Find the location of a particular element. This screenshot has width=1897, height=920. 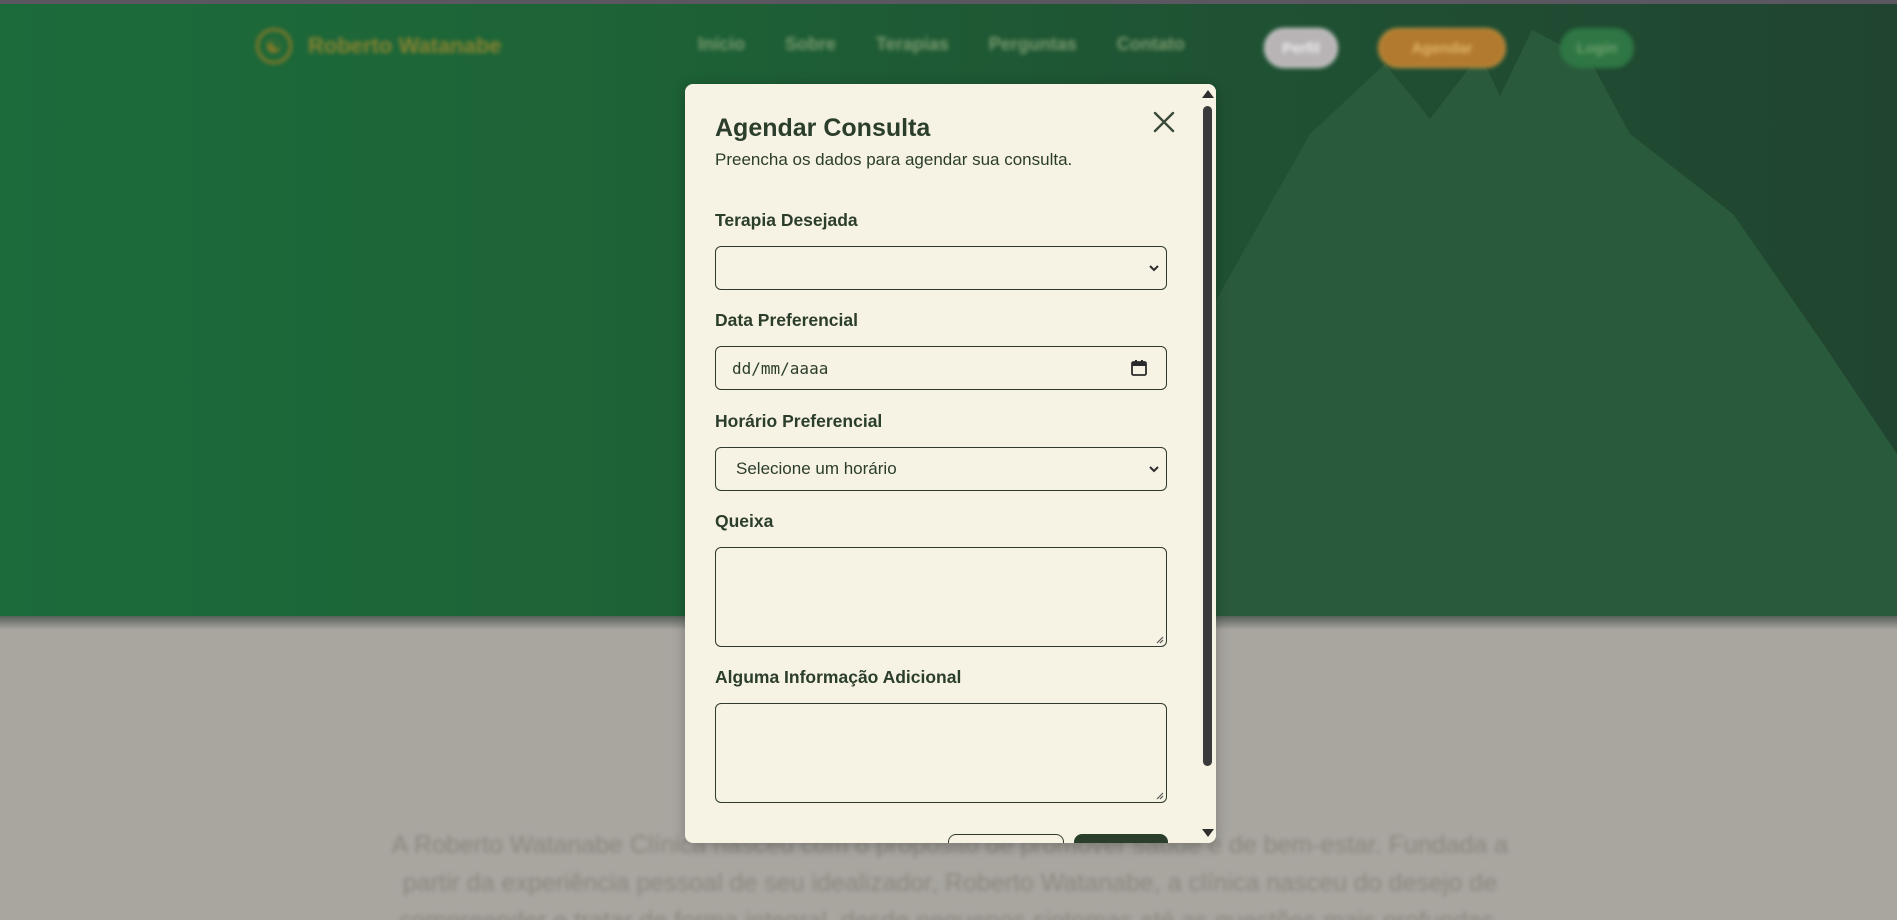

nav-link-contato: Contato is located at coordinates (1150, 44).